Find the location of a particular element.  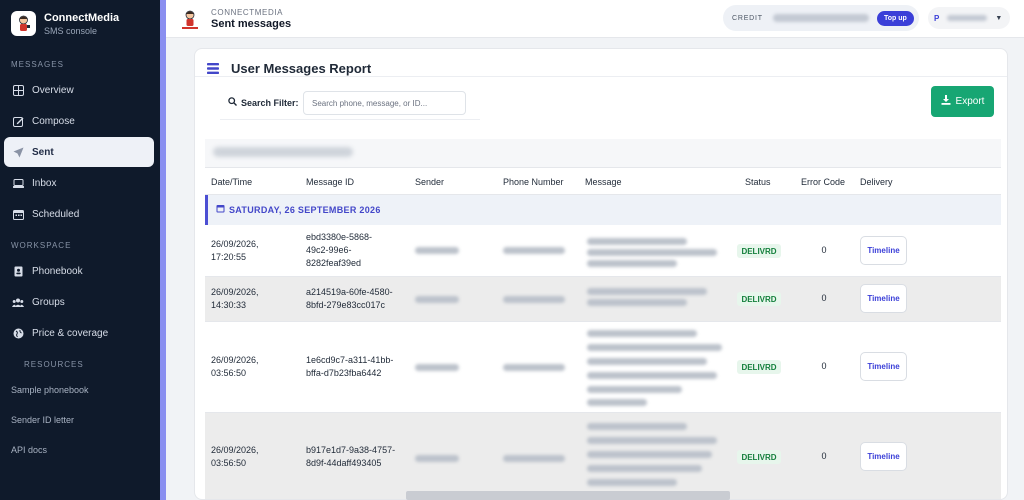

id-line: ebd3380e-5868- is located at coordinates (339, 237).